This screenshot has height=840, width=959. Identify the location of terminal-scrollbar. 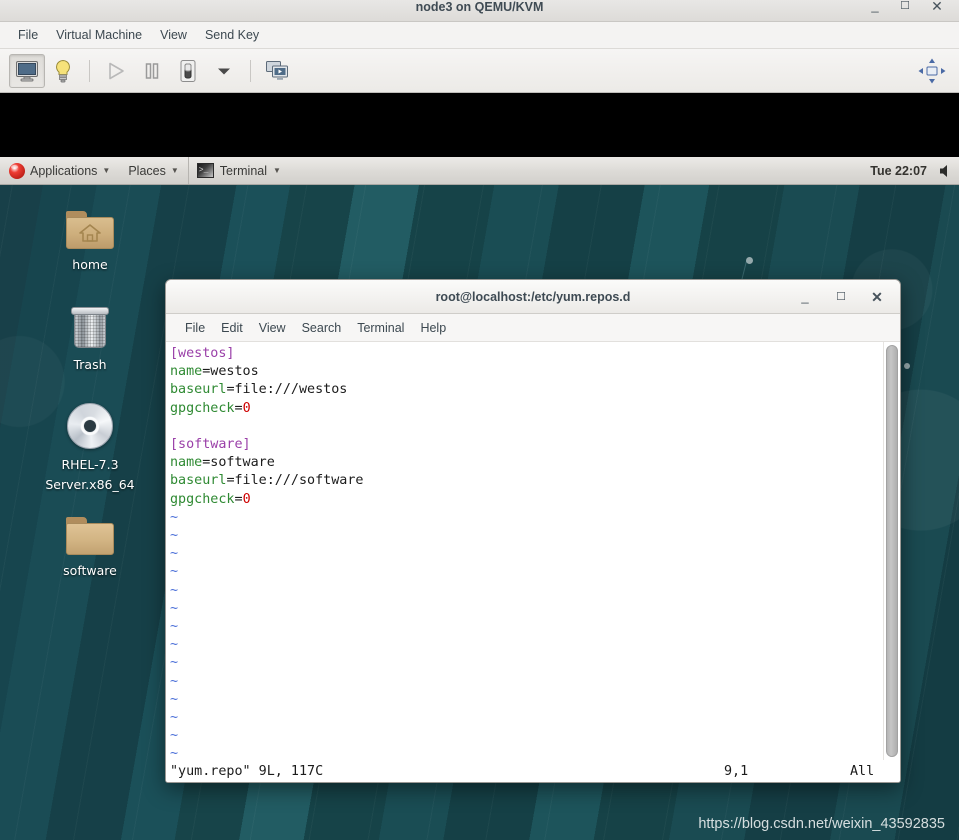
(891, 551).